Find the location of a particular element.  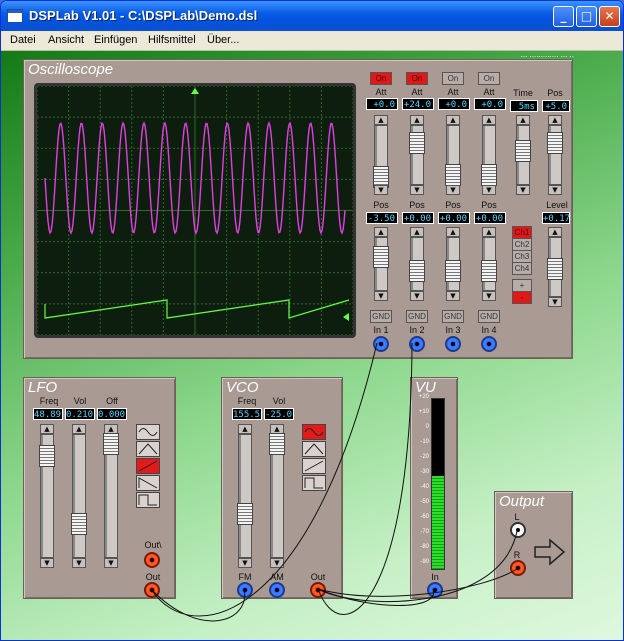

maximize-button: □ is located at coordinates (586, 16).